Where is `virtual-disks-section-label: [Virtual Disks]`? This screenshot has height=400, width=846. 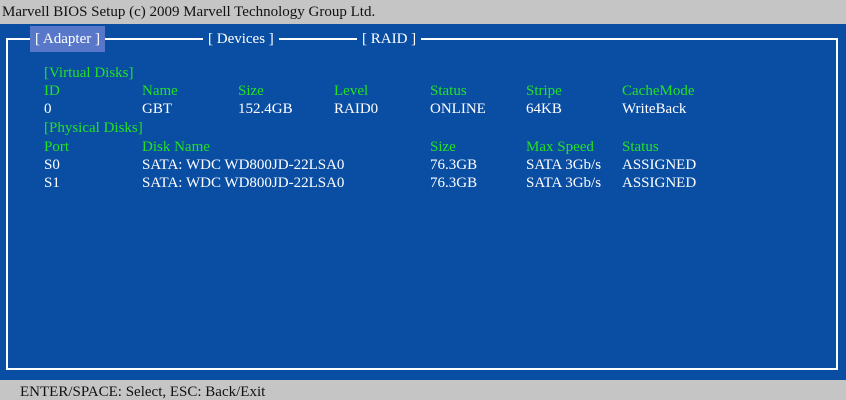
virtual-disks-section-label: [Virtual Disks] is located at coordinates (89, 73).